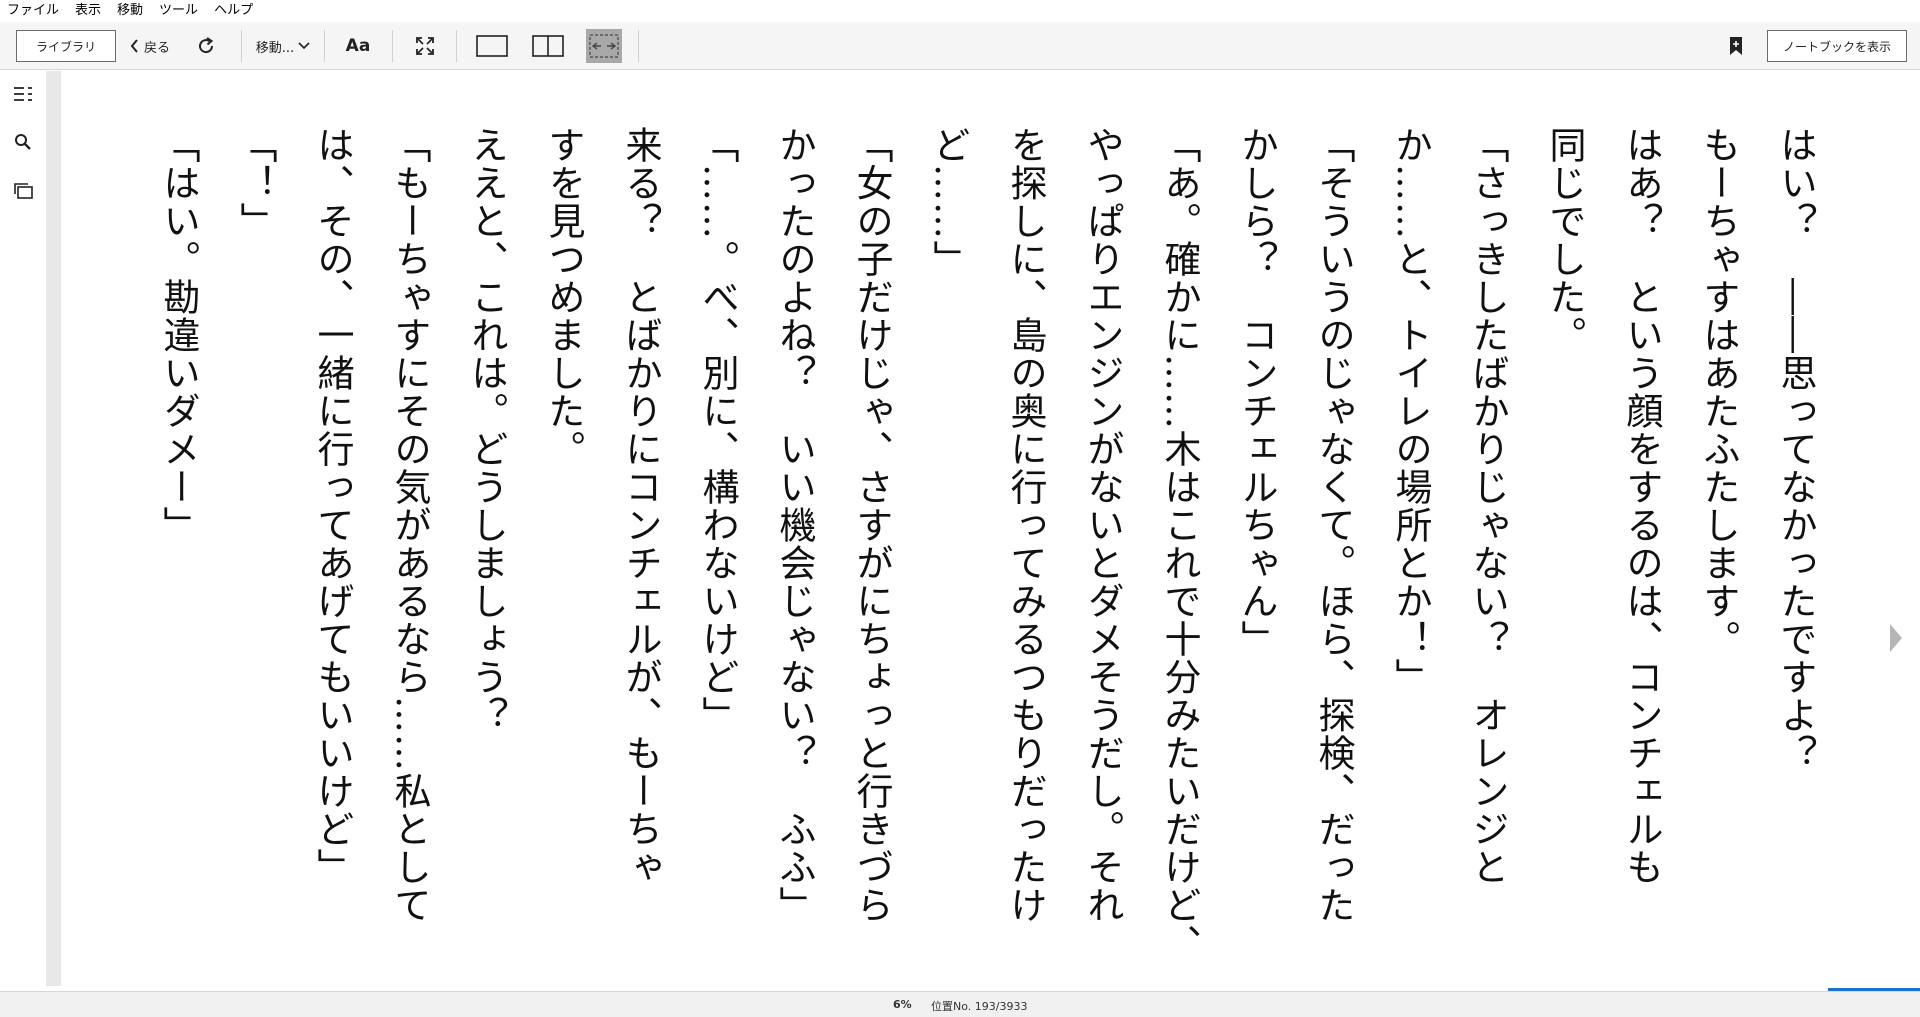 This screenshot has width=1920, height=1017. I want to click on back-button: 戻る, so click(150, 46).